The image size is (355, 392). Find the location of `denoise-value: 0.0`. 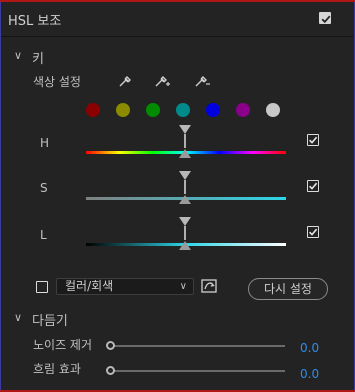

denoise-value: 0.0 is located at coordinates (309, 348).